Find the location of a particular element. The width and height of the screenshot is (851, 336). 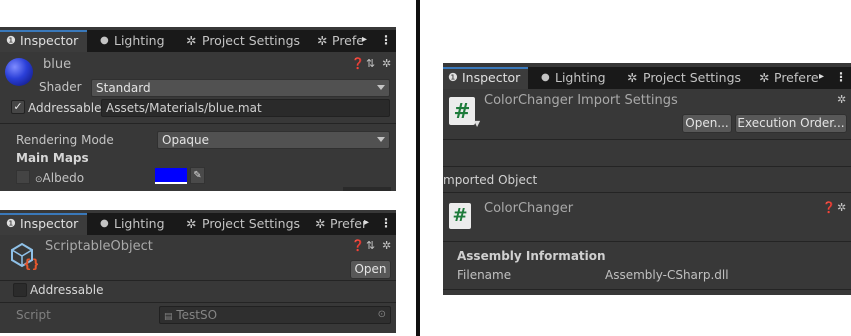

dropdown-caret-icon: ▼ is located at coordinates (477, 123).